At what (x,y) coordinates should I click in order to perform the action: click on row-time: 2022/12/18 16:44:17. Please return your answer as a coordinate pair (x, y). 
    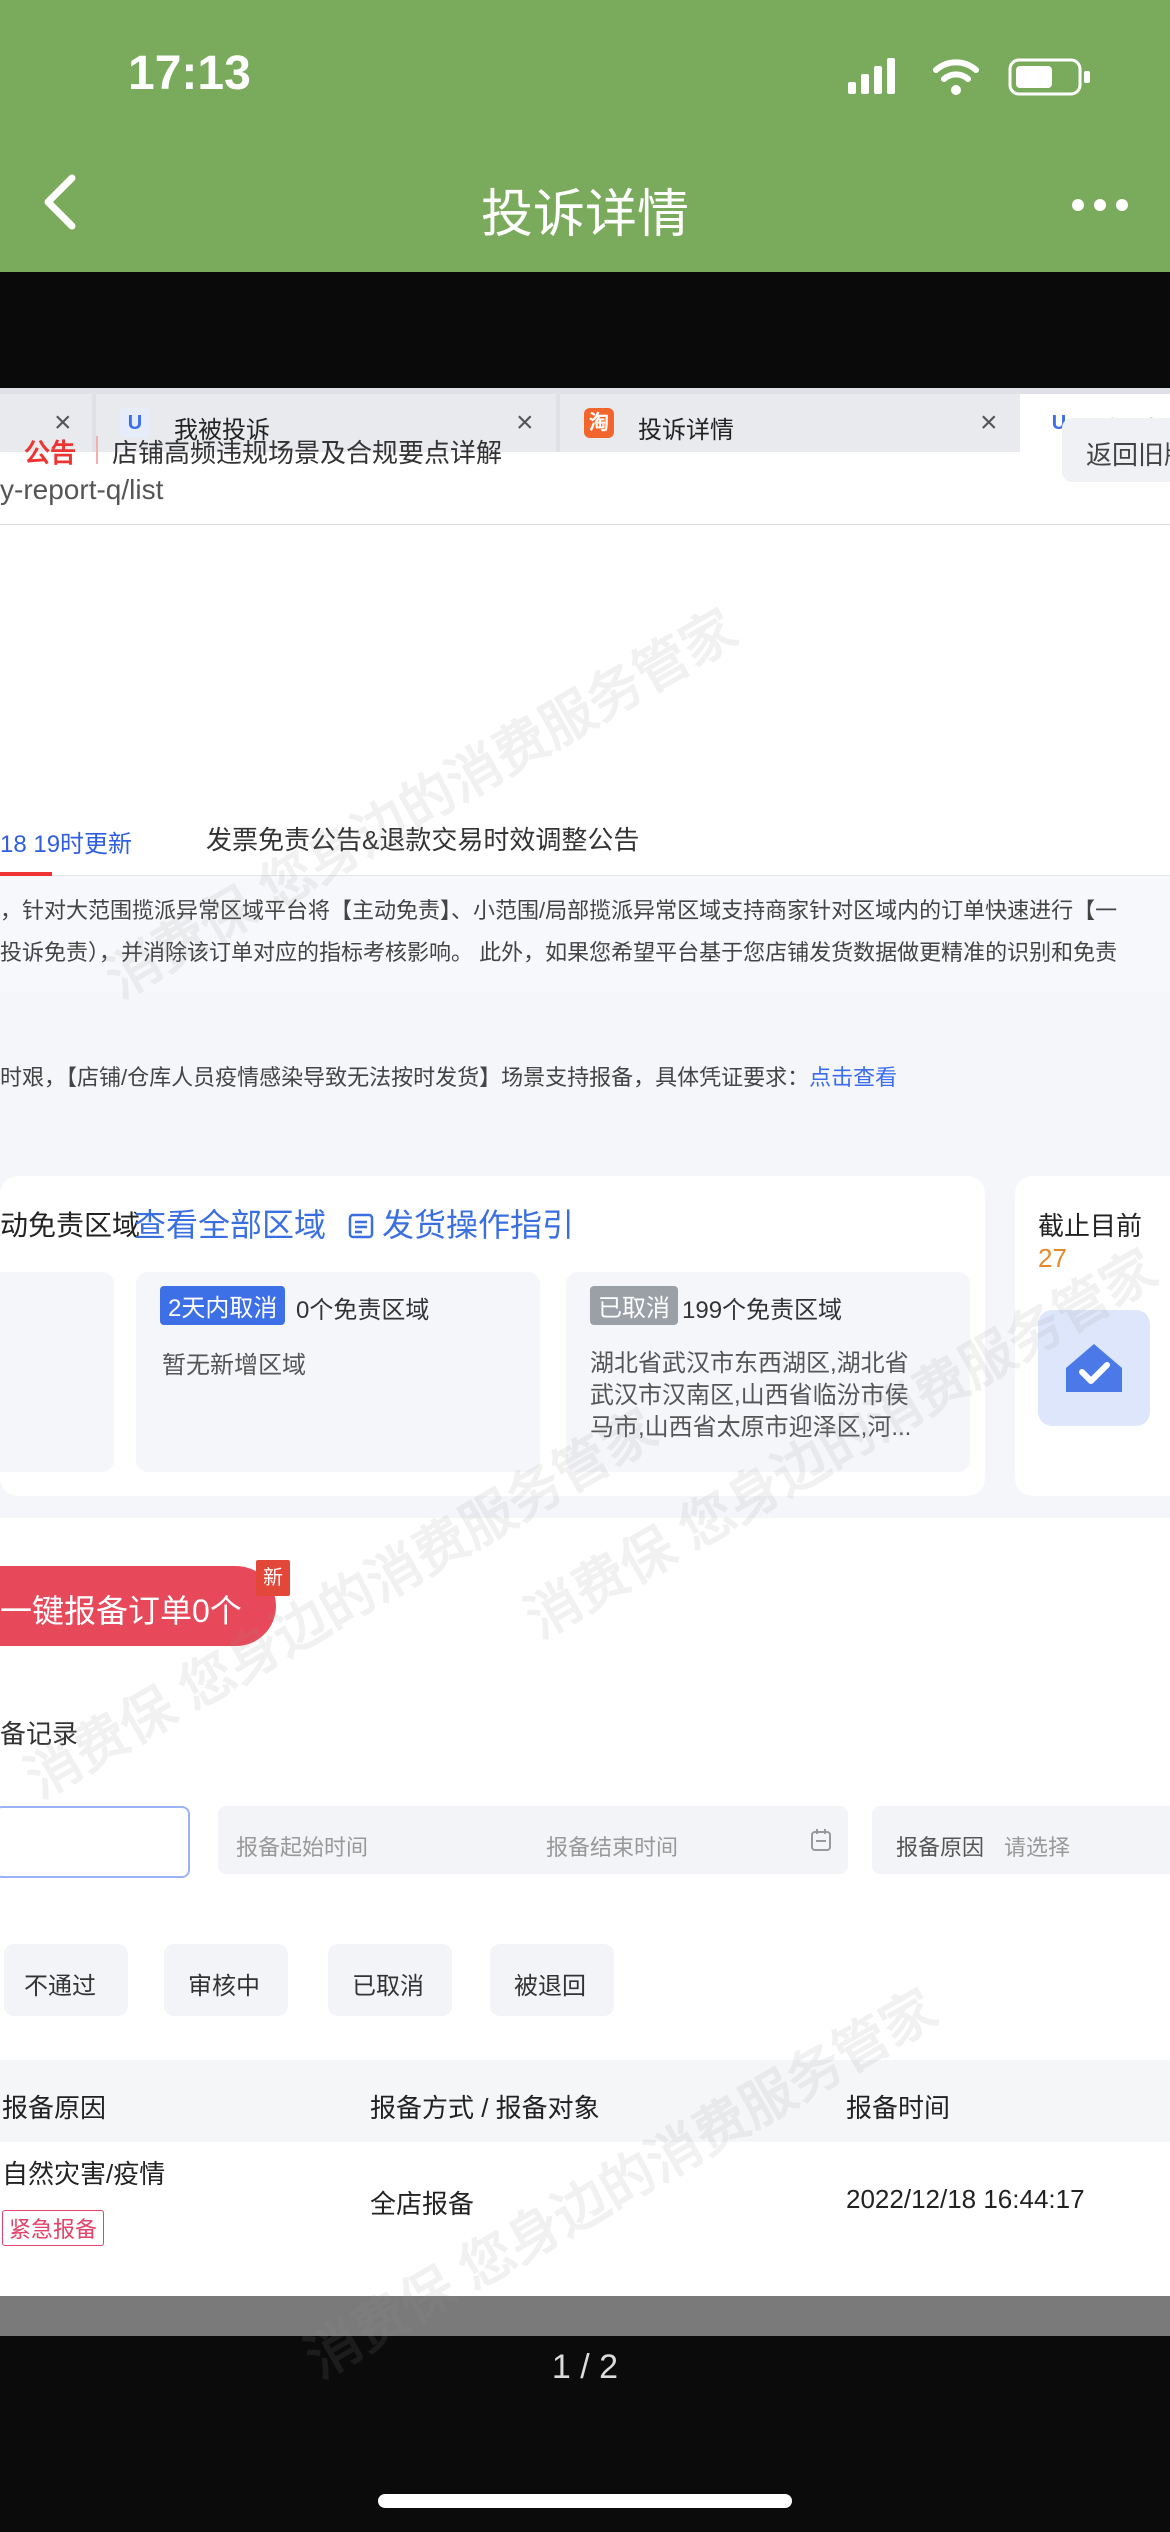
    Looking at the image, I should click on (965, 2199).